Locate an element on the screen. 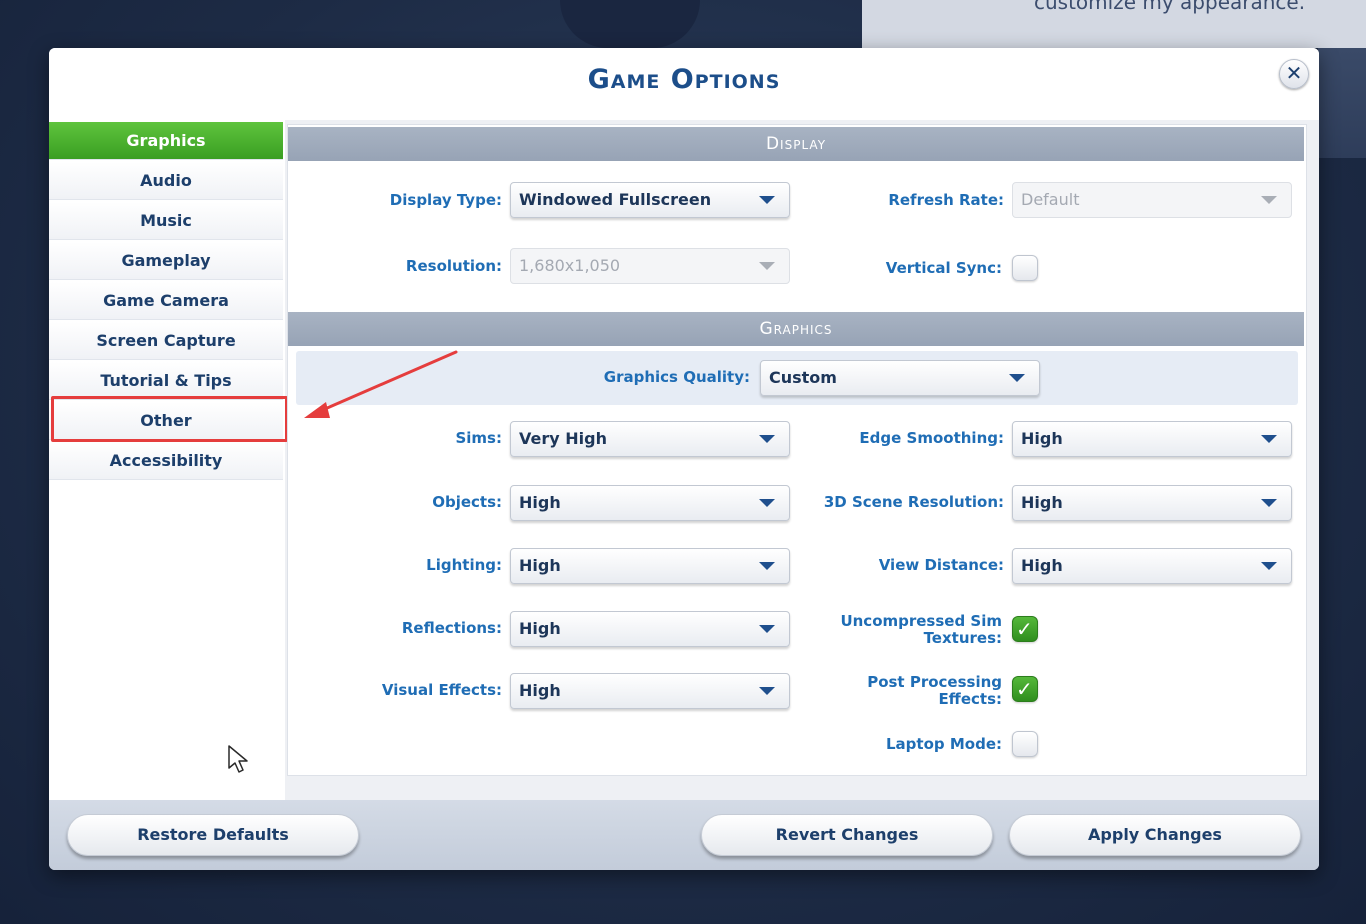  laptop-mode-label: Laptop Mode: is located at coordinates (944, 744).